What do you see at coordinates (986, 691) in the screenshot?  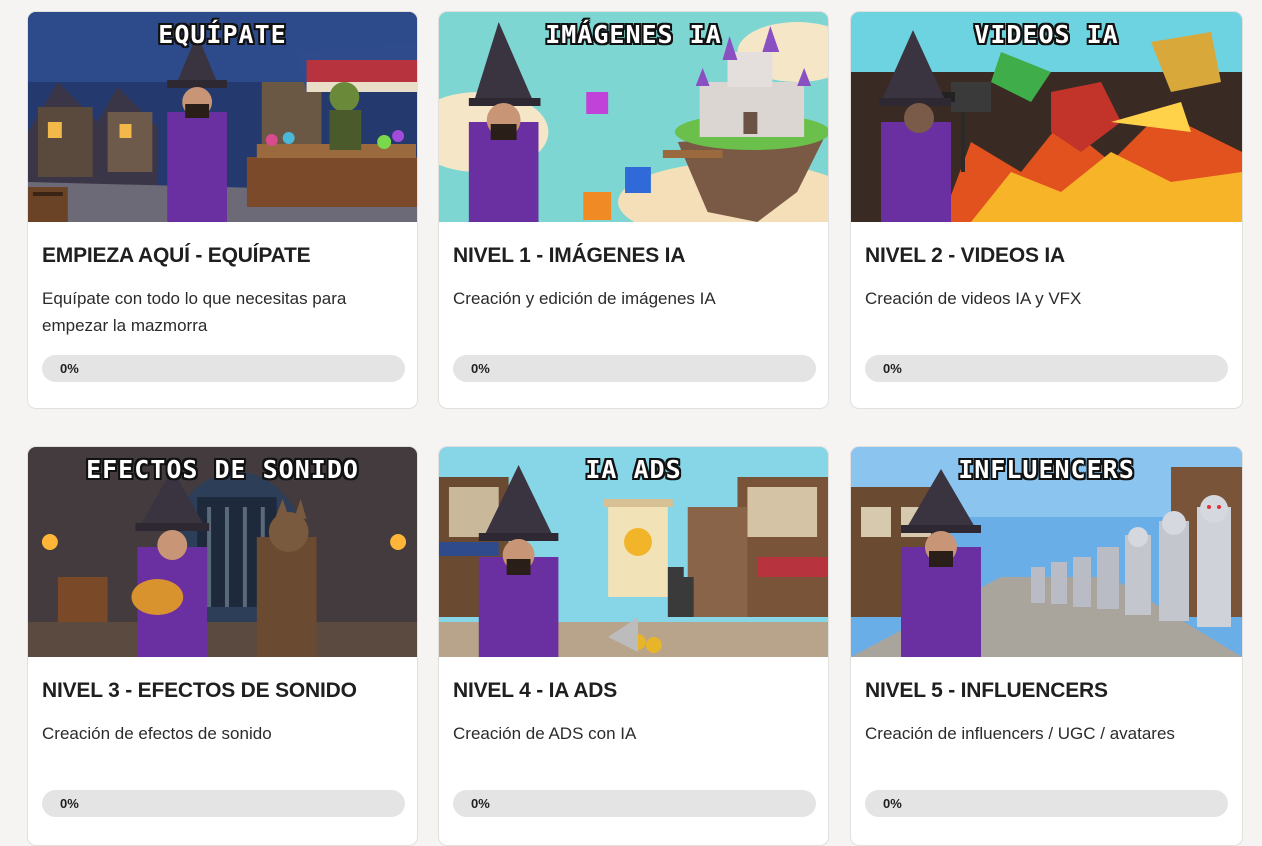 I see `course-title: NIVEL 5 - INFLUENCERS` at bounding box center [986, 691].